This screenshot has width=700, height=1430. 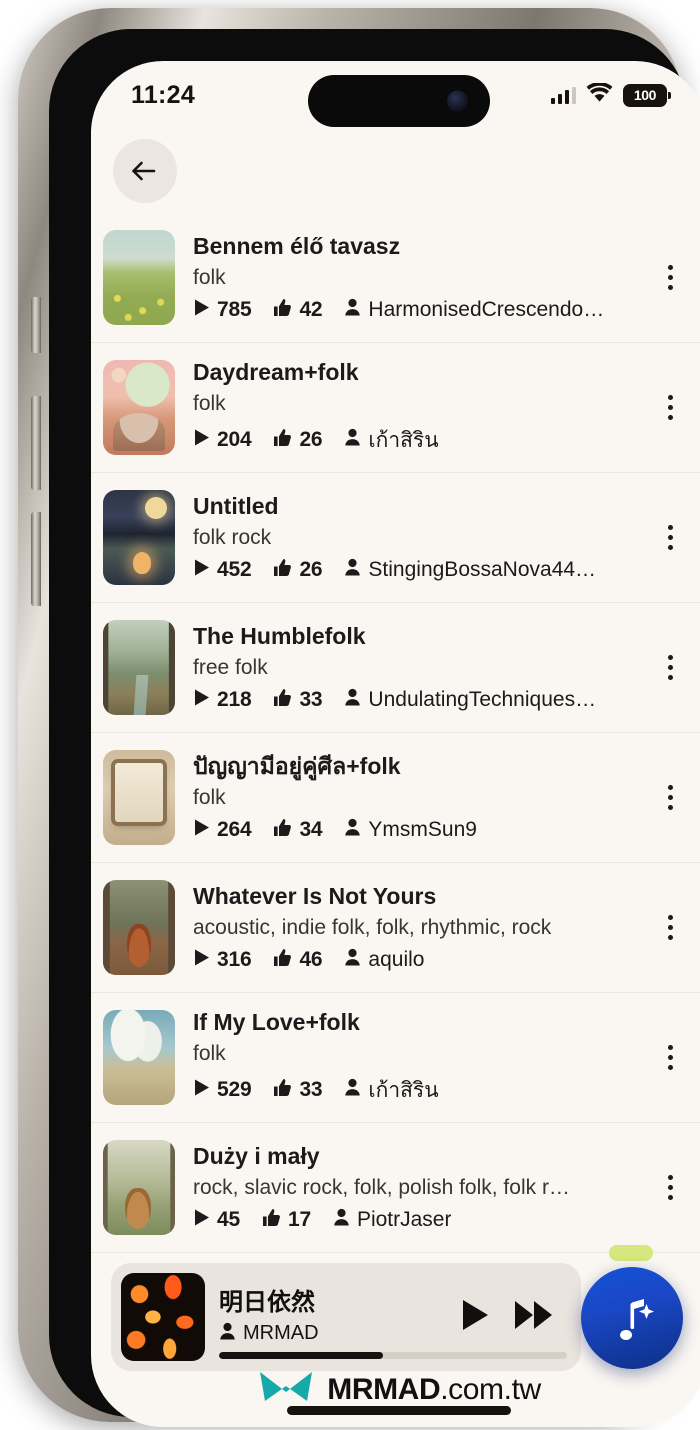 I want to click on status-bar-indicators: 100, so click(x=610, y=94).